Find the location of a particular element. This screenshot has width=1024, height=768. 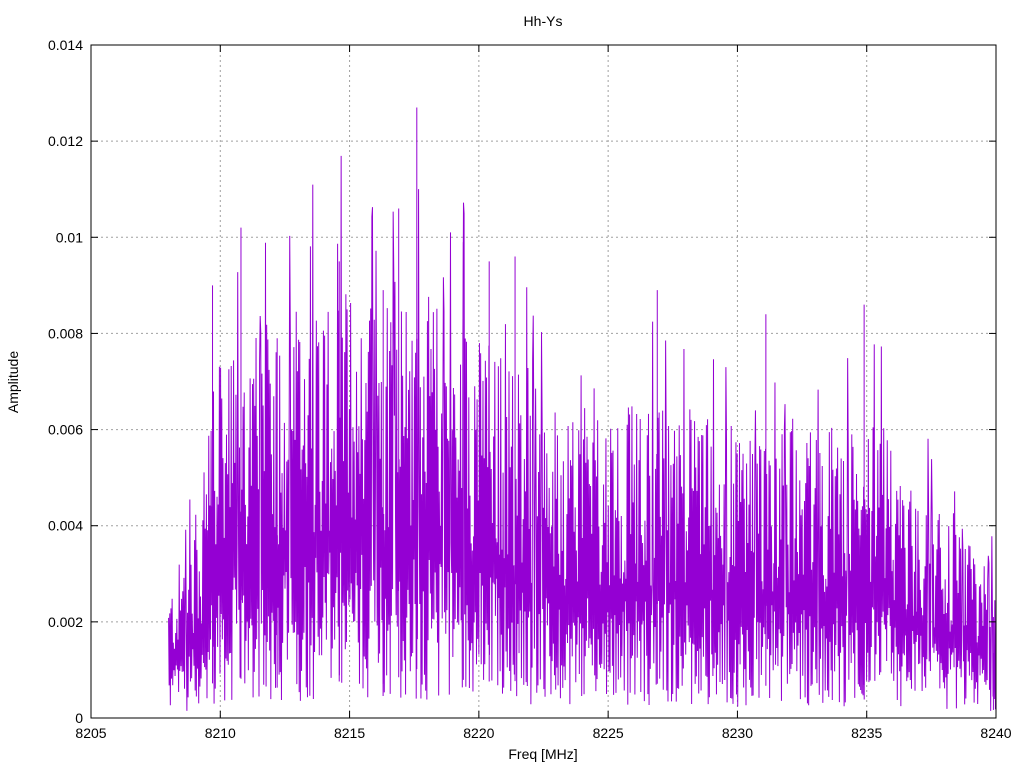

y-tick-labels: 0 0.002 0.004 0.006 0.008 0.01 0.012 0.014 is located at coordinates (65, 381).